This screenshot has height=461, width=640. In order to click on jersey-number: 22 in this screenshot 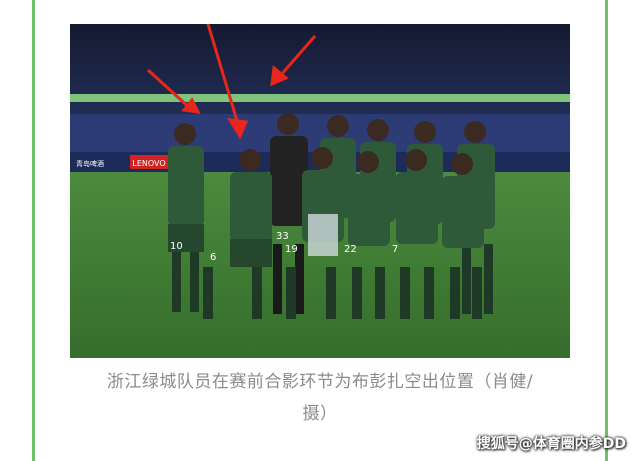, I will do `click(350, 249)`.